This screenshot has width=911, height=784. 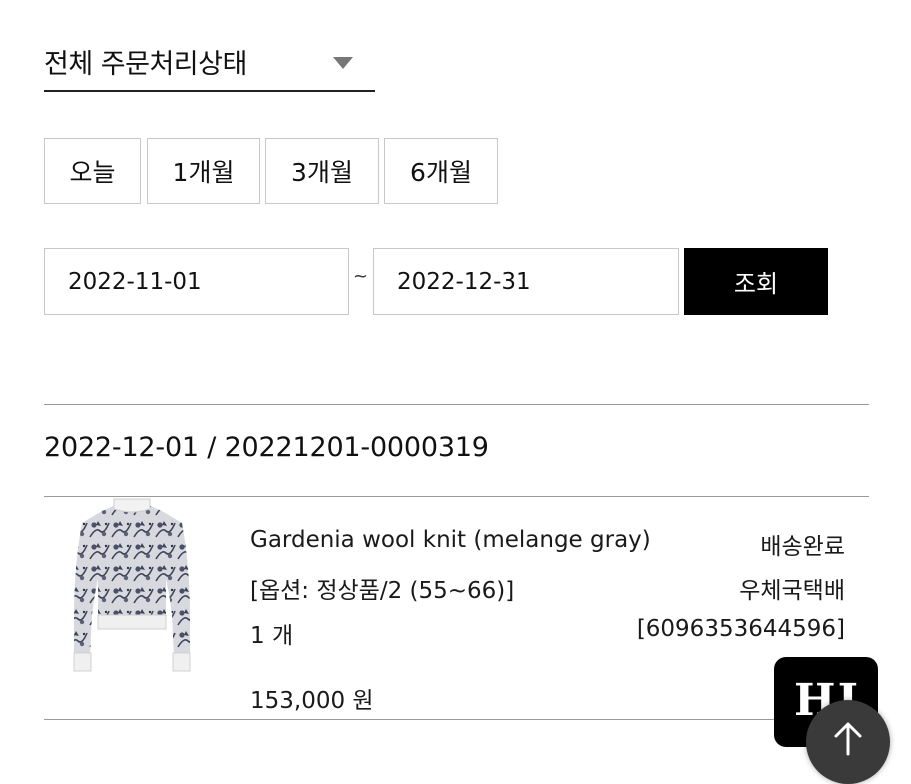 I want to click on period-1-month-button: 1개월, so click(x=203, y=171).